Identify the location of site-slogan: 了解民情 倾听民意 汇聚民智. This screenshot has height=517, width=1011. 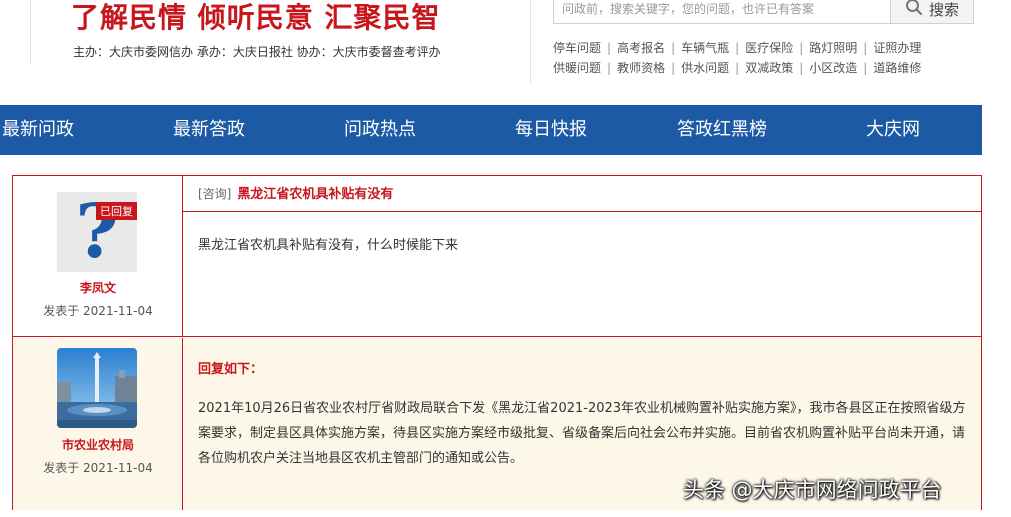
(256, 17).